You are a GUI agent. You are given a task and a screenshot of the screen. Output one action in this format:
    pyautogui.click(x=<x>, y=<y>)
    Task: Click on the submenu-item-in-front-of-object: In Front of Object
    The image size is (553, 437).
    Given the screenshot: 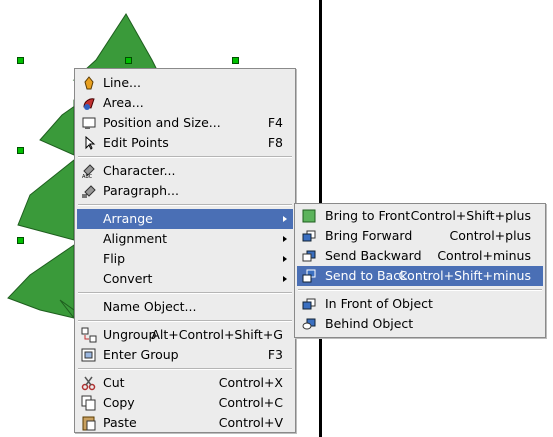 What is the action you would take?
    pyautogui.click(x=420, y=304)
    